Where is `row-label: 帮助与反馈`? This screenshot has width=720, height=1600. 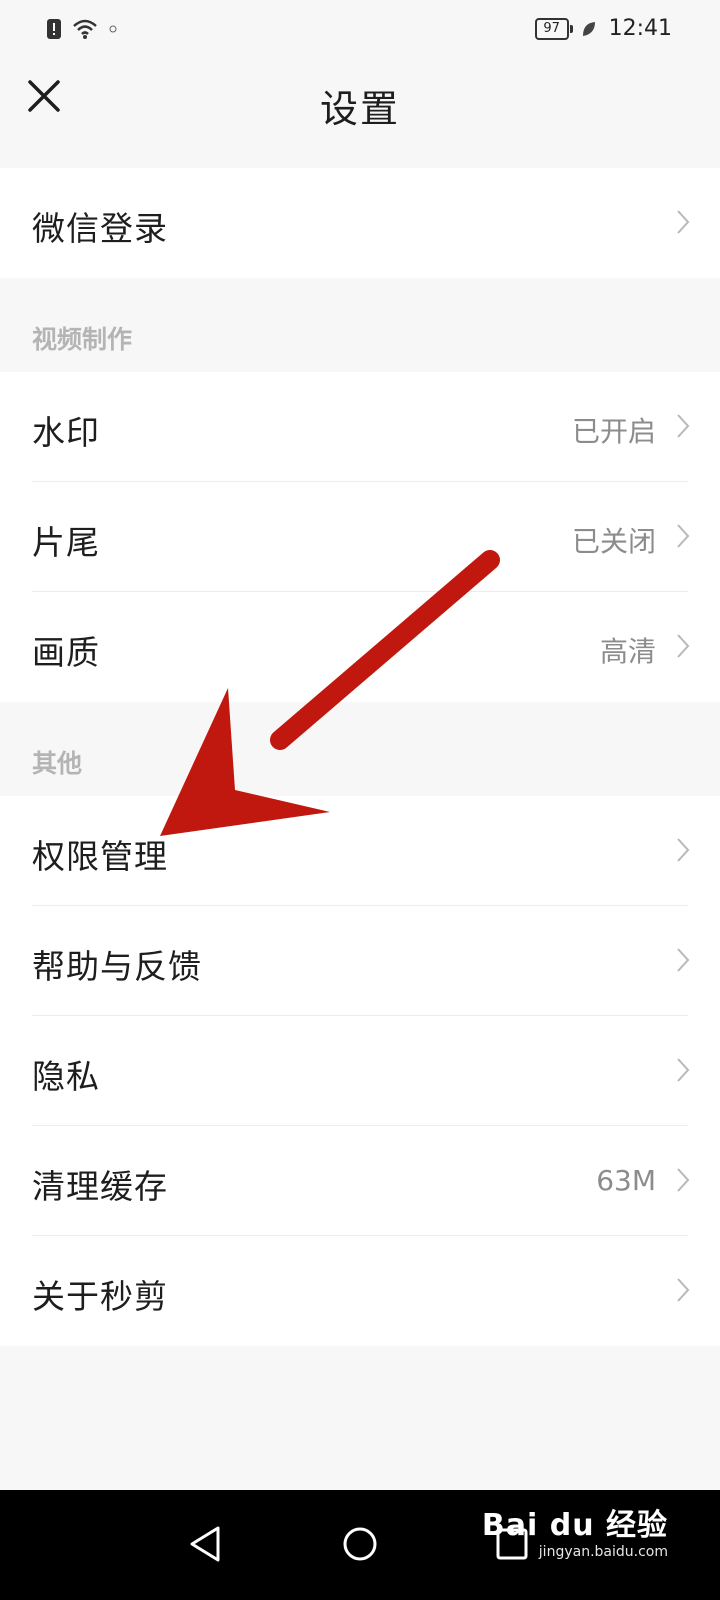 row-label: 帮助与反馈 is located at coordinates (117, 966).